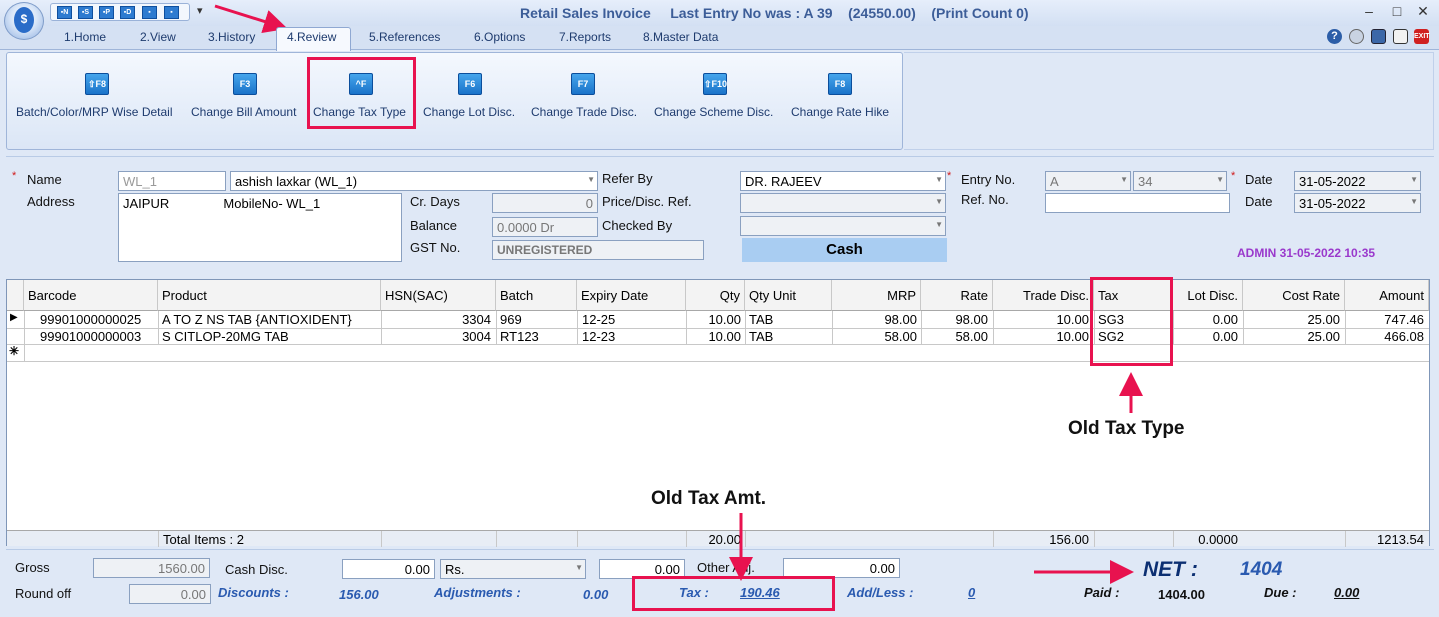 The width and height of the screenshot is (1439, 617). What do you see at coordinates (841, 568) in the screenshot?
I see `other-adj-input: 0.00` at bounding box center [841, 568].